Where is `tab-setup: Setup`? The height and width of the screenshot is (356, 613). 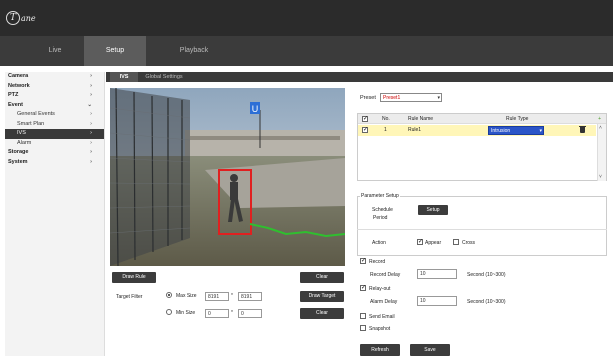
tab-setup: Setup is located at coordinates (115, 51).